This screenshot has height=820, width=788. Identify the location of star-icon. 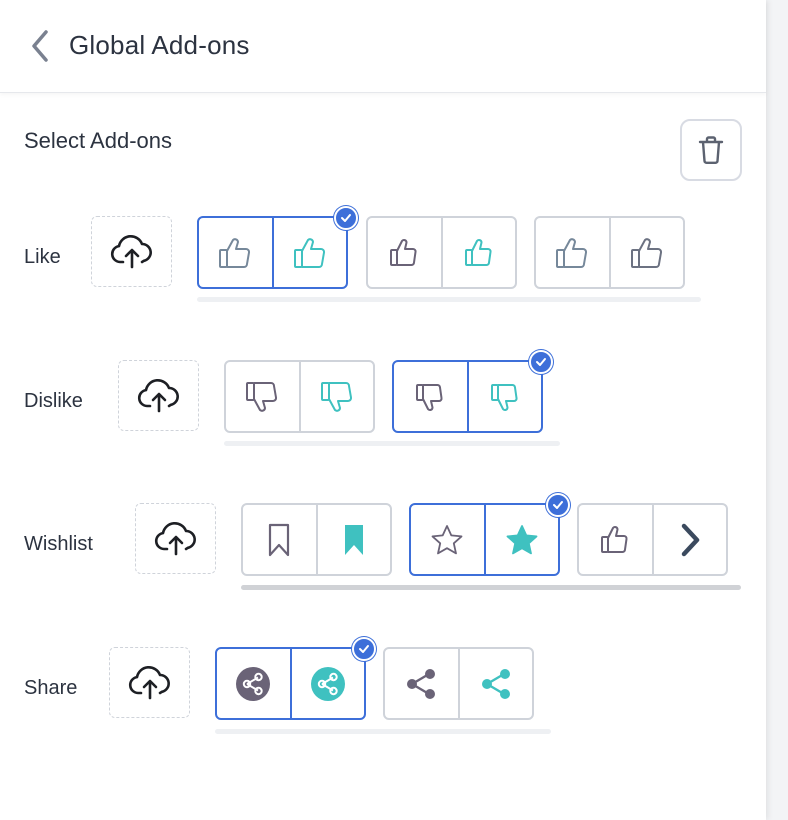
(447, 539).